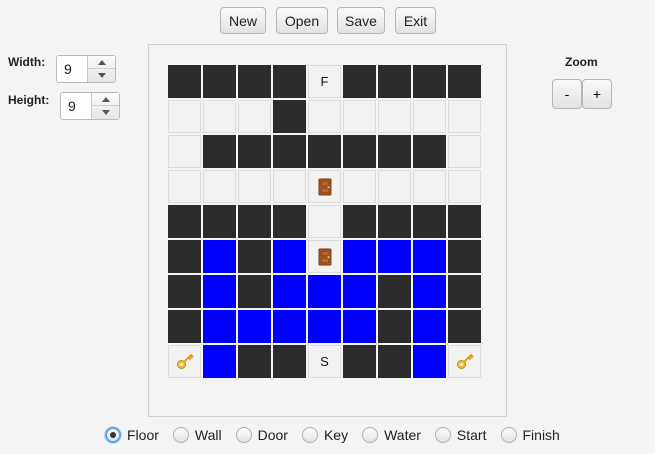 The image size is (655, 454). What do you see at coordinates (460, 435) in the screenshot?
I see `radio-start: Start` at bounding box center [460, 435].